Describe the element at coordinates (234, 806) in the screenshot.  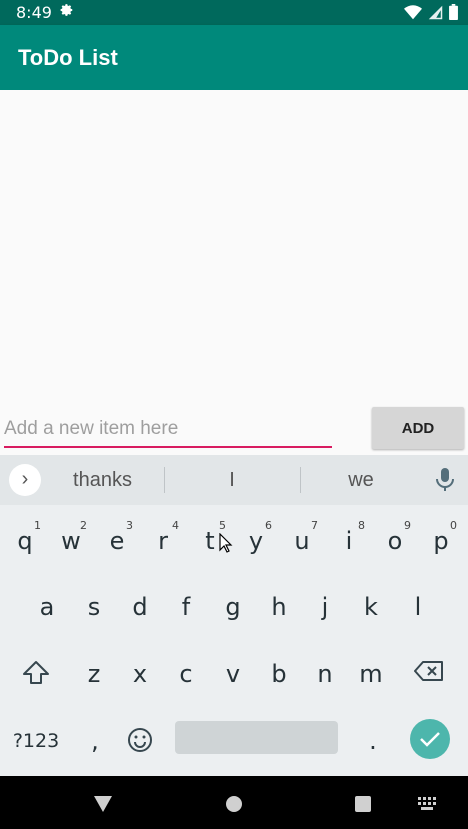
I see `home-icon` at that location.